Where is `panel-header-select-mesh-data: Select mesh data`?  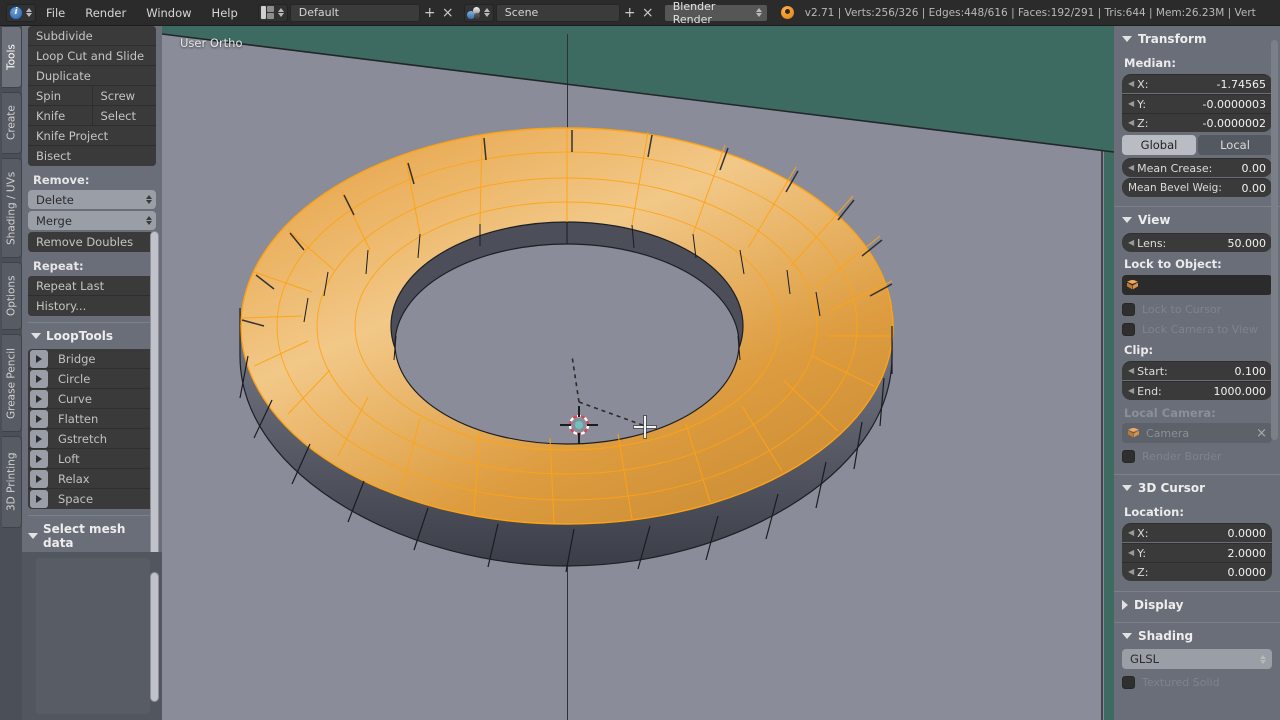 panel-header-select-mesh-data: Select mesh data is located at coordinates (92, 535).